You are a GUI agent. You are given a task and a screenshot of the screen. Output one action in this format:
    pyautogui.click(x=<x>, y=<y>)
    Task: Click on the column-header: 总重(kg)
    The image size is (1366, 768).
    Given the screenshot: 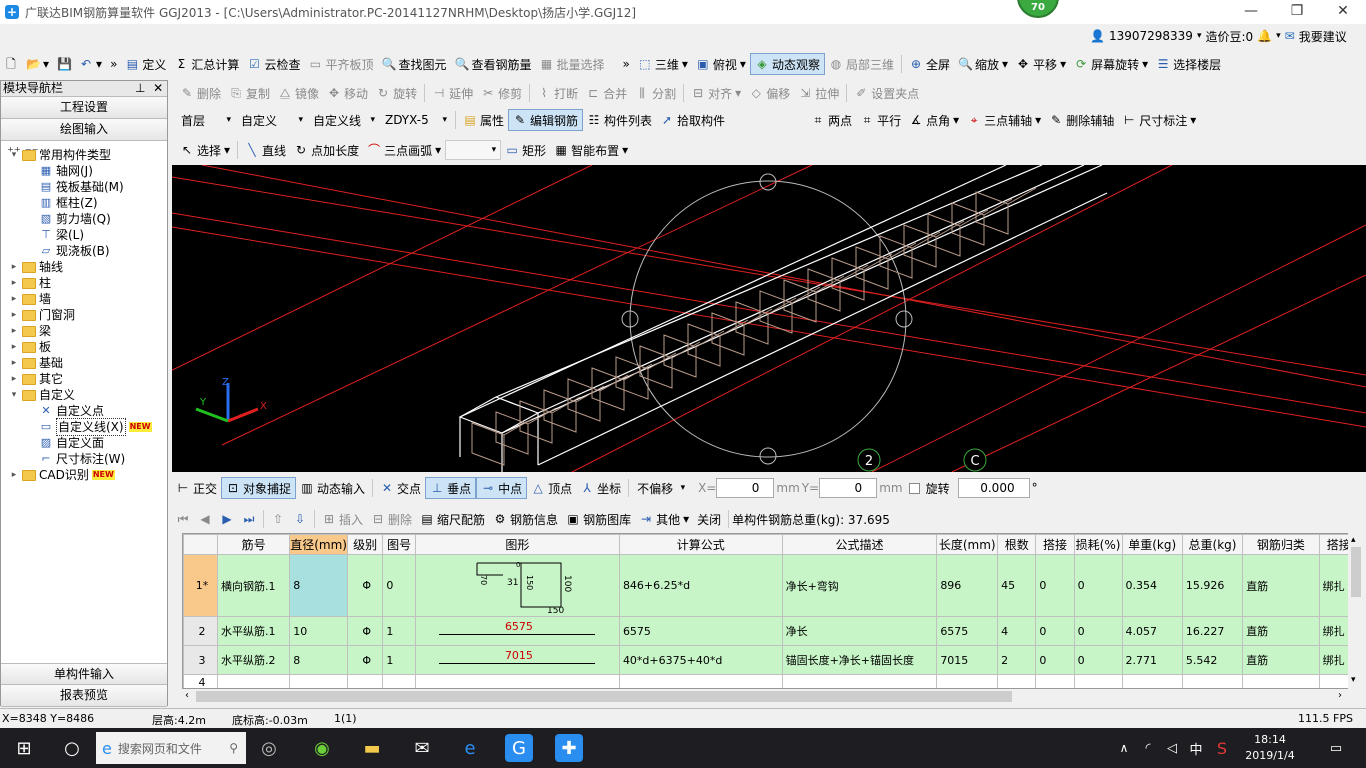 What is the action you would take?
    pyautogui.click(x=1212, y=544)
    